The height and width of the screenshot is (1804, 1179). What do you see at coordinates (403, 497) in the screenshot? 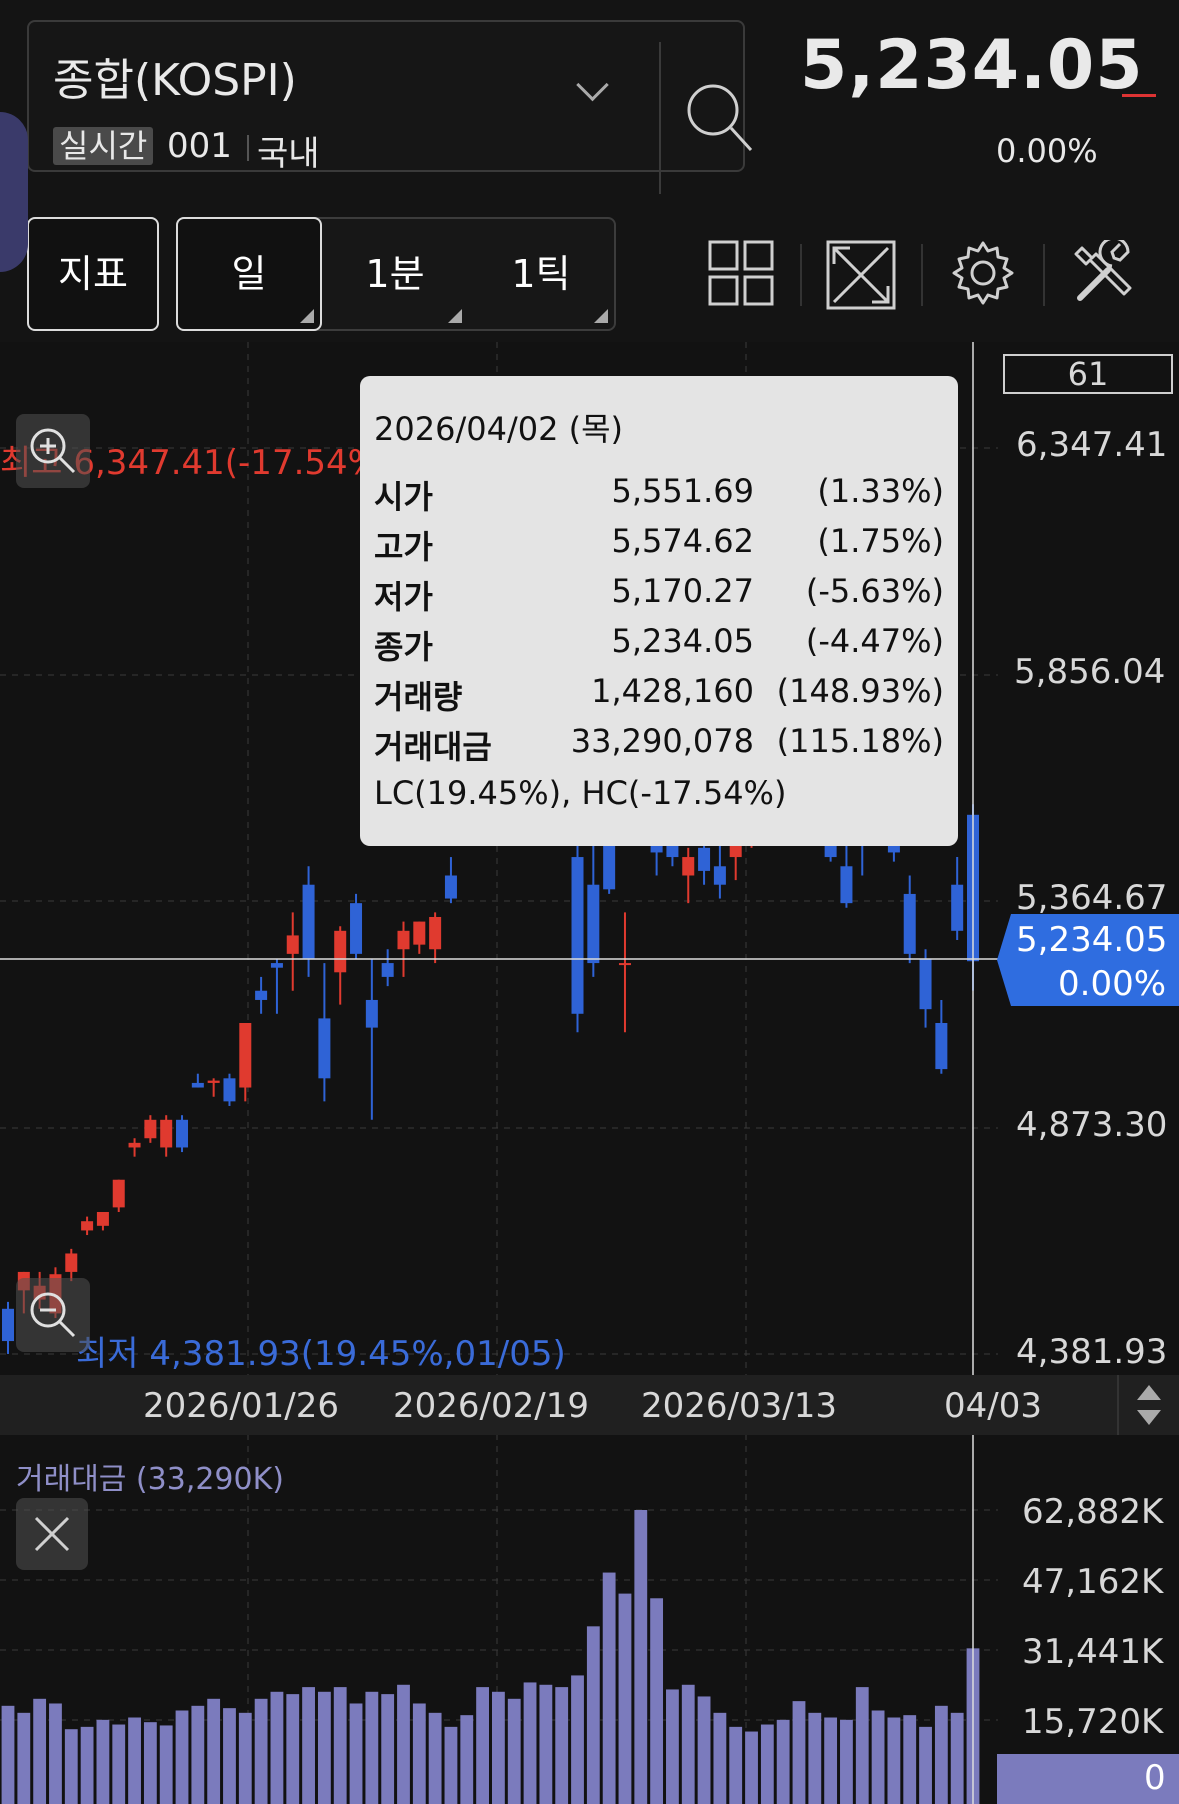
I see `tooltip-label: 시가` at bounding box center [403, 497].